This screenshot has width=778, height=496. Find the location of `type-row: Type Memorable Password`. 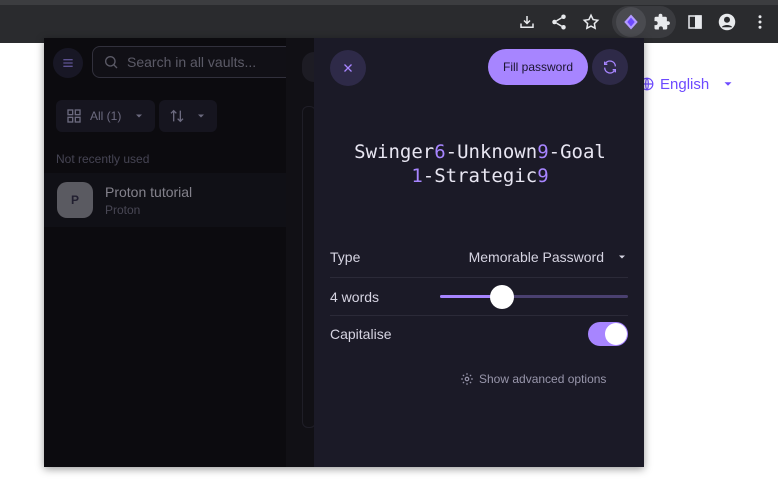

type-row: Type Memorable Password is located at coordinates (479, 257).